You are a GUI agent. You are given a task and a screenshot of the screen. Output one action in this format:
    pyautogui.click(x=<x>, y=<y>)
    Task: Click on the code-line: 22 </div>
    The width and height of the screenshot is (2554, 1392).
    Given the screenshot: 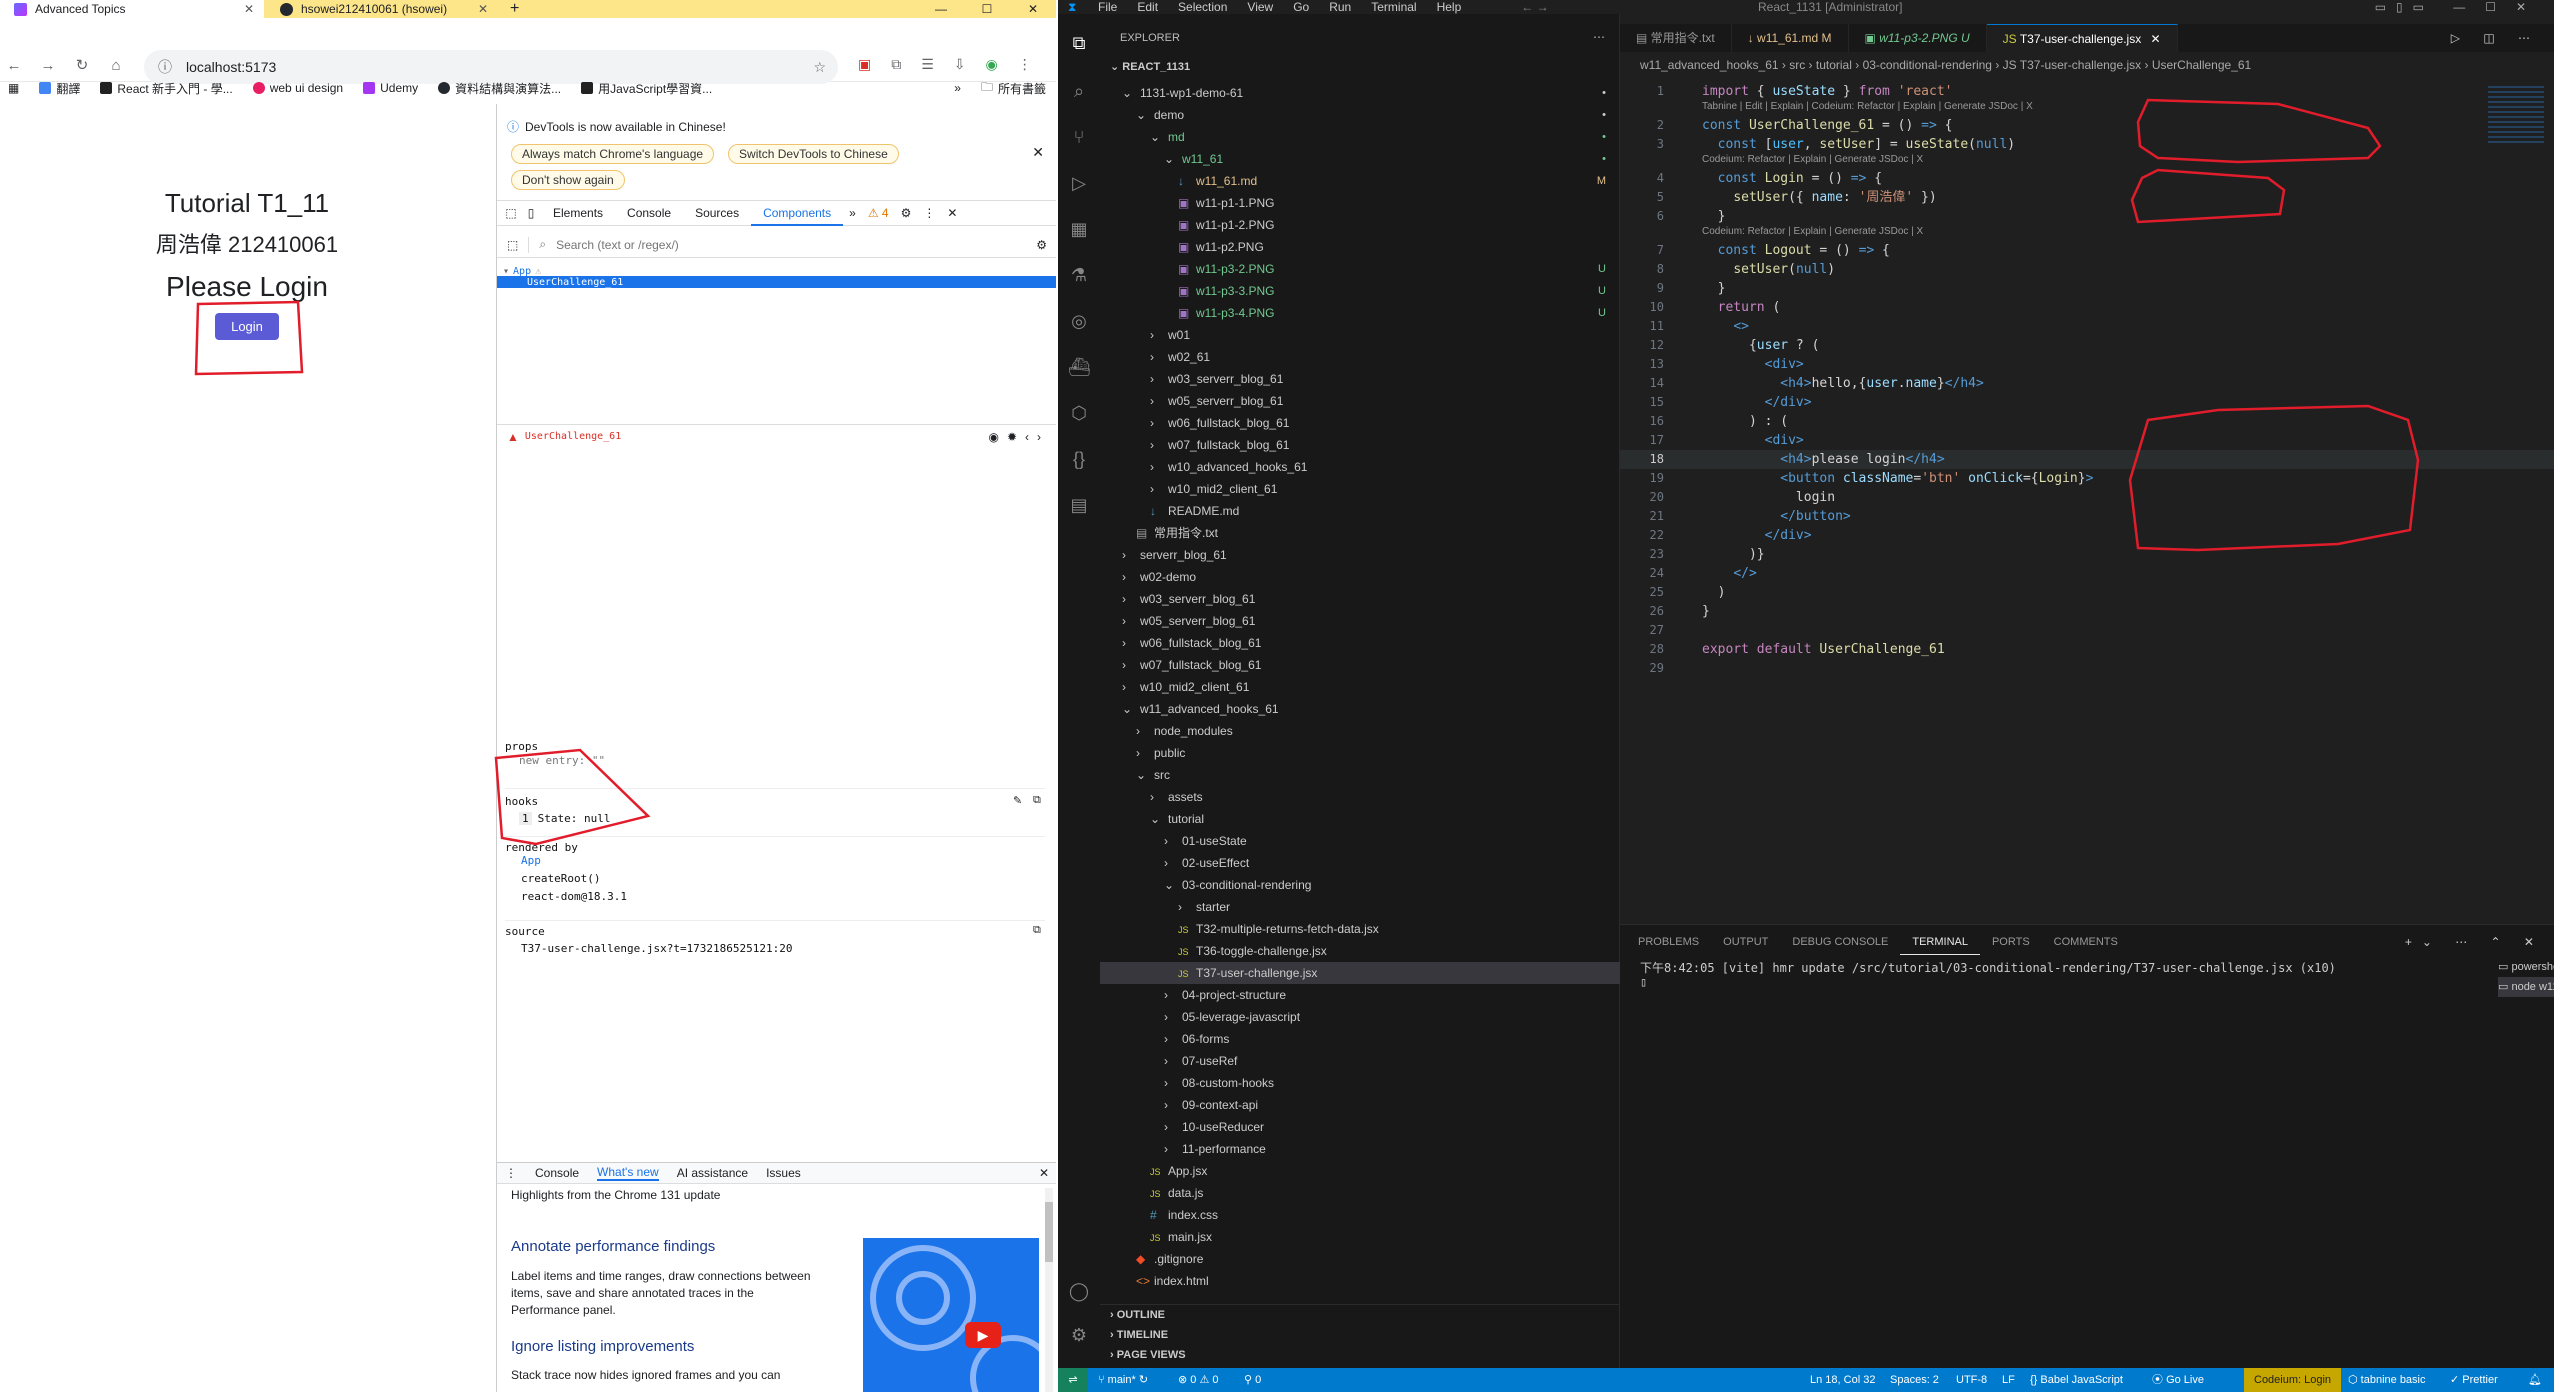 What is the action you would take?
    pyautogui.click(x=2087, y=535)
    